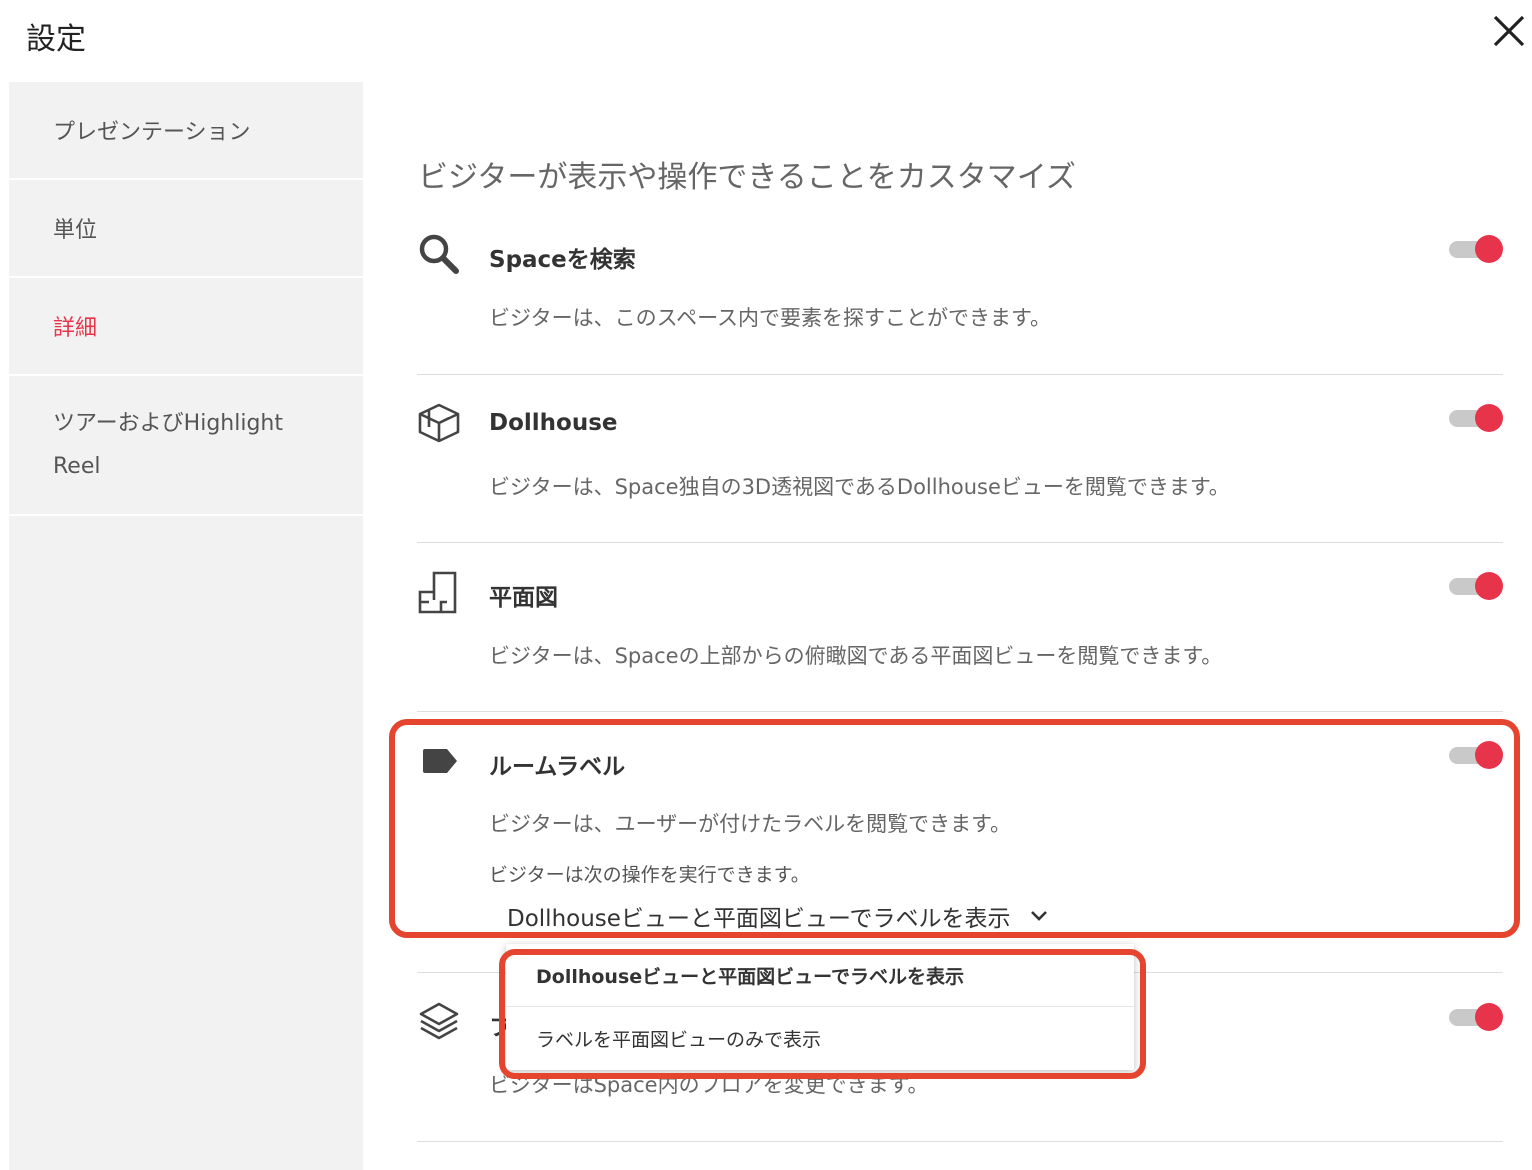  I want to click on sidebar-item-label: ツアーおよびHighlight Reel, so click(168, 445).